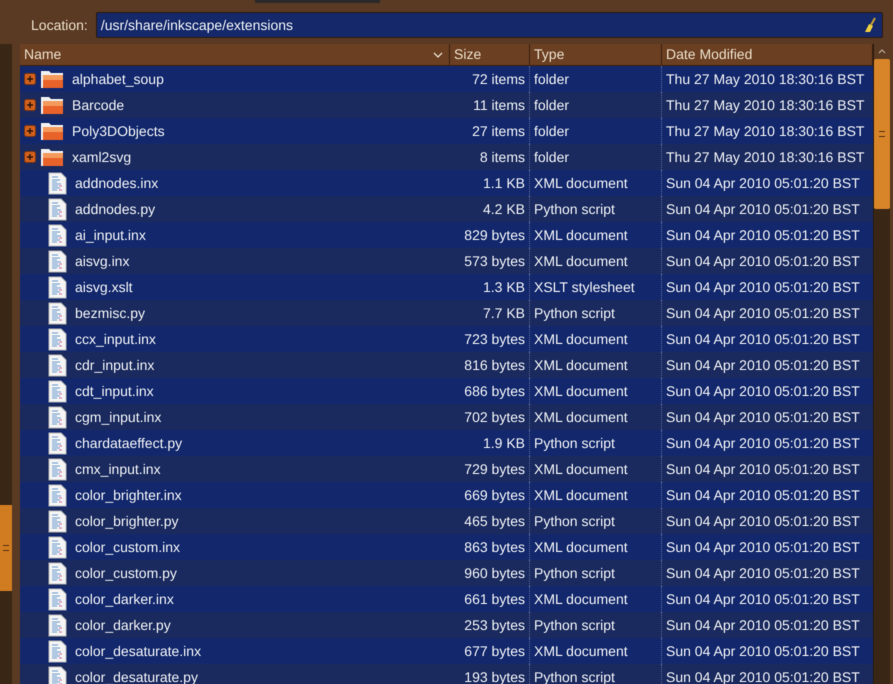 The height and width of the screenshot is (684, 893). Describe the element at coordinates (127, 521) in the screenshot. I see `file-name: color_brighter.py` at that location.